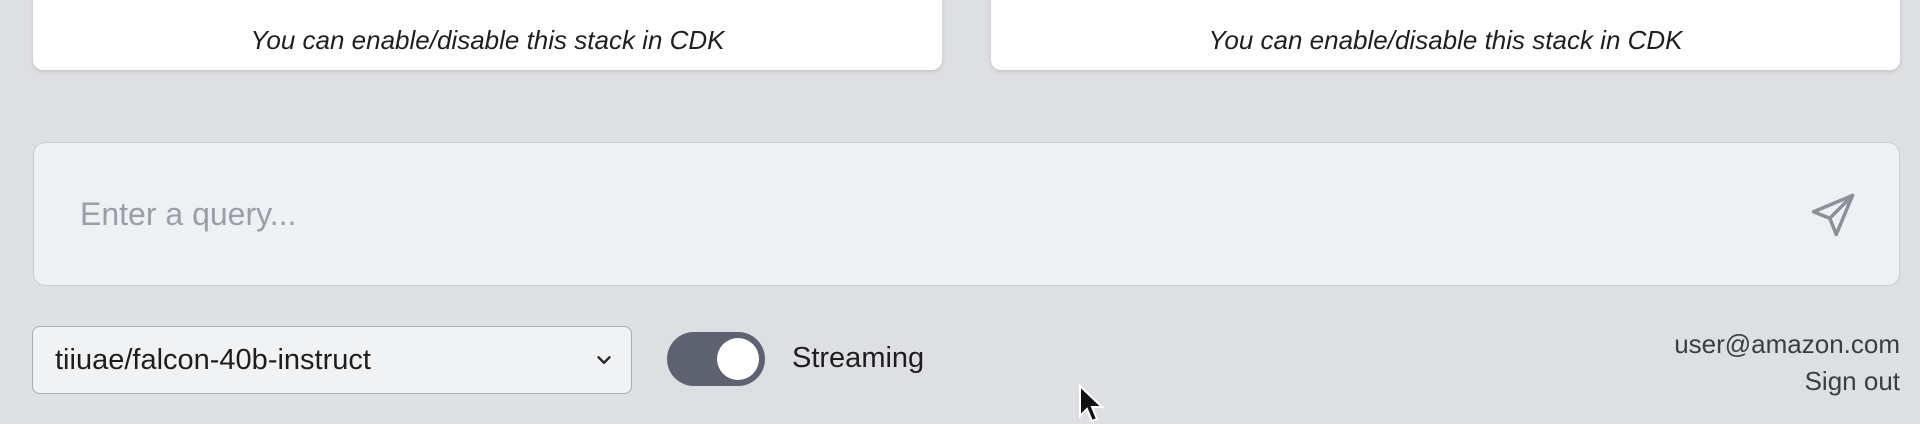  I want to click on sign-out-link: Sign out, so click(1787, 381).